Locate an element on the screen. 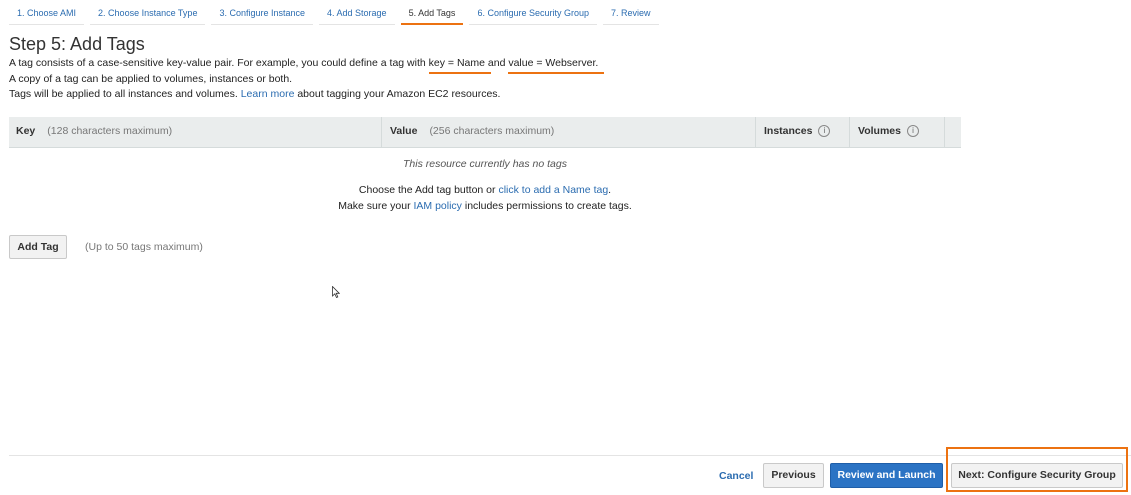 Image resolution: width=1131 pixels, height=495 pixels. add-name-tag-link: click to add a Name tag is located at coordinates (553, 190).